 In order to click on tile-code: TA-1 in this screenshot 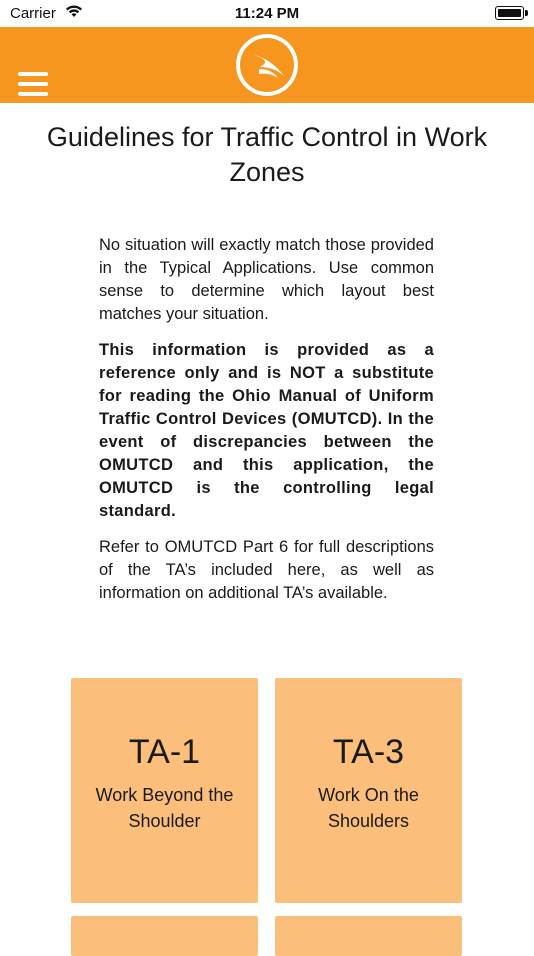, I will do `click(164, 752)`.